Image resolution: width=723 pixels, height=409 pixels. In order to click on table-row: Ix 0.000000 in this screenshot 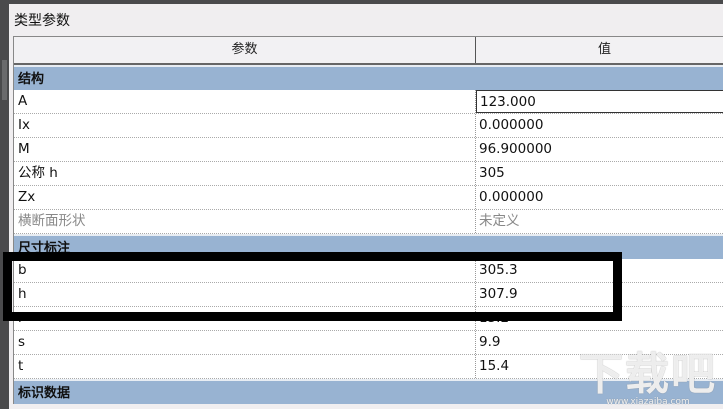, I will do `click(368, 126)`.